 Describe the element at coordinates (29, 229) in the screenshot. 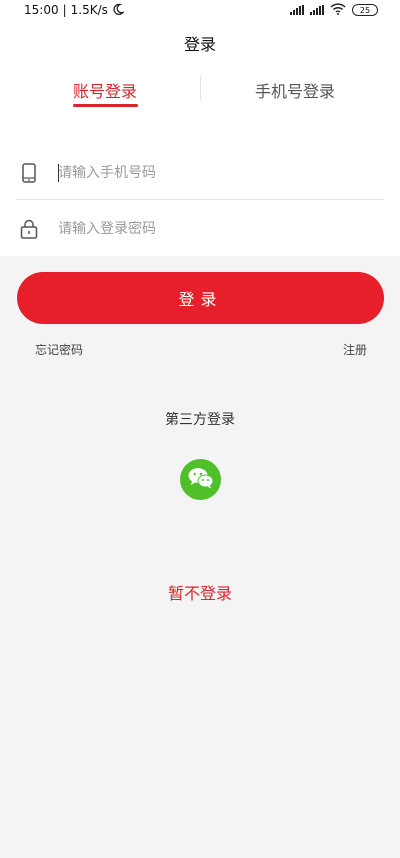

I see `lock-icon` at that location.